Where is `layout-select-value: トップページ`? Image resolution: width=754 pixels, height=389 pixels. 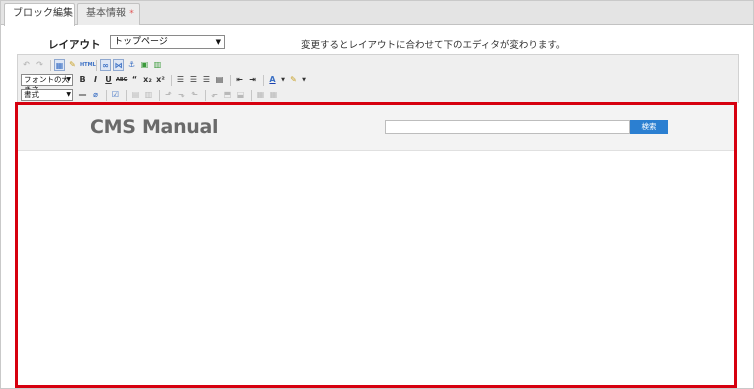
layout-select-value: トップページ is located at coordinates (141, 42).